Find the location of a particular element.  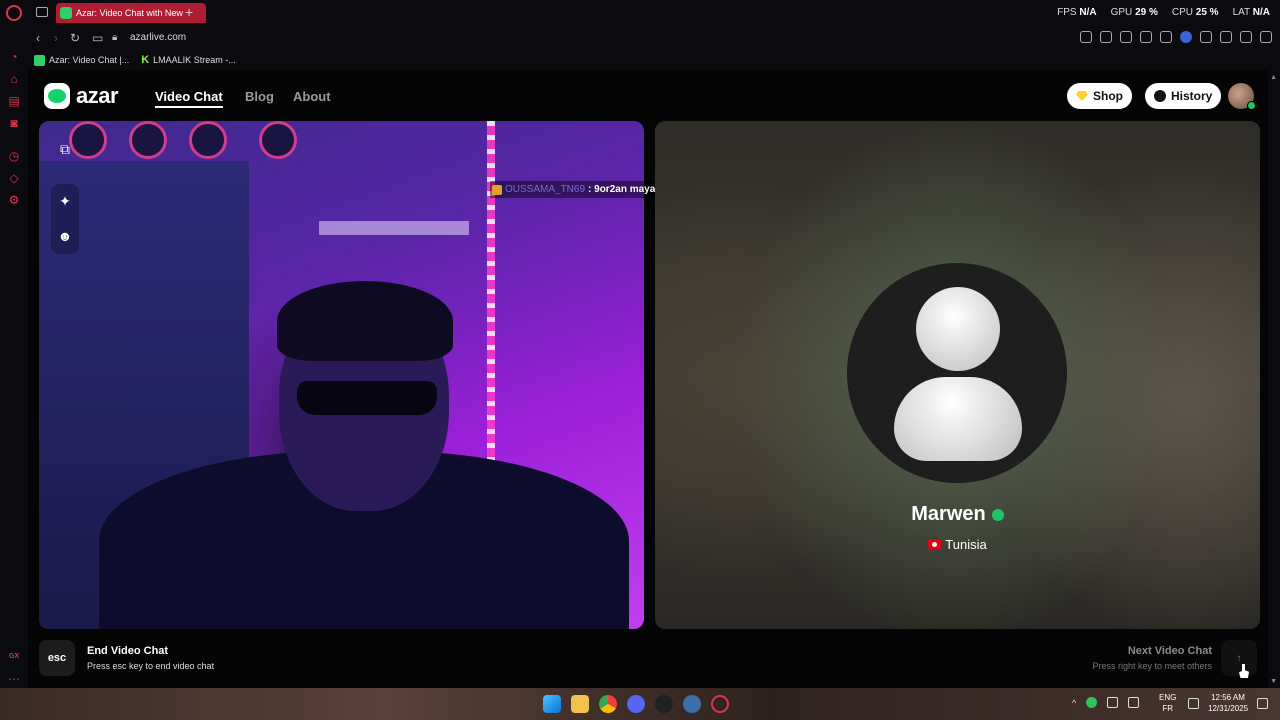

address-bar: ‹ › ↻ ▭ 🔒︎ azarlive.com is located at coordinates (654, 38).